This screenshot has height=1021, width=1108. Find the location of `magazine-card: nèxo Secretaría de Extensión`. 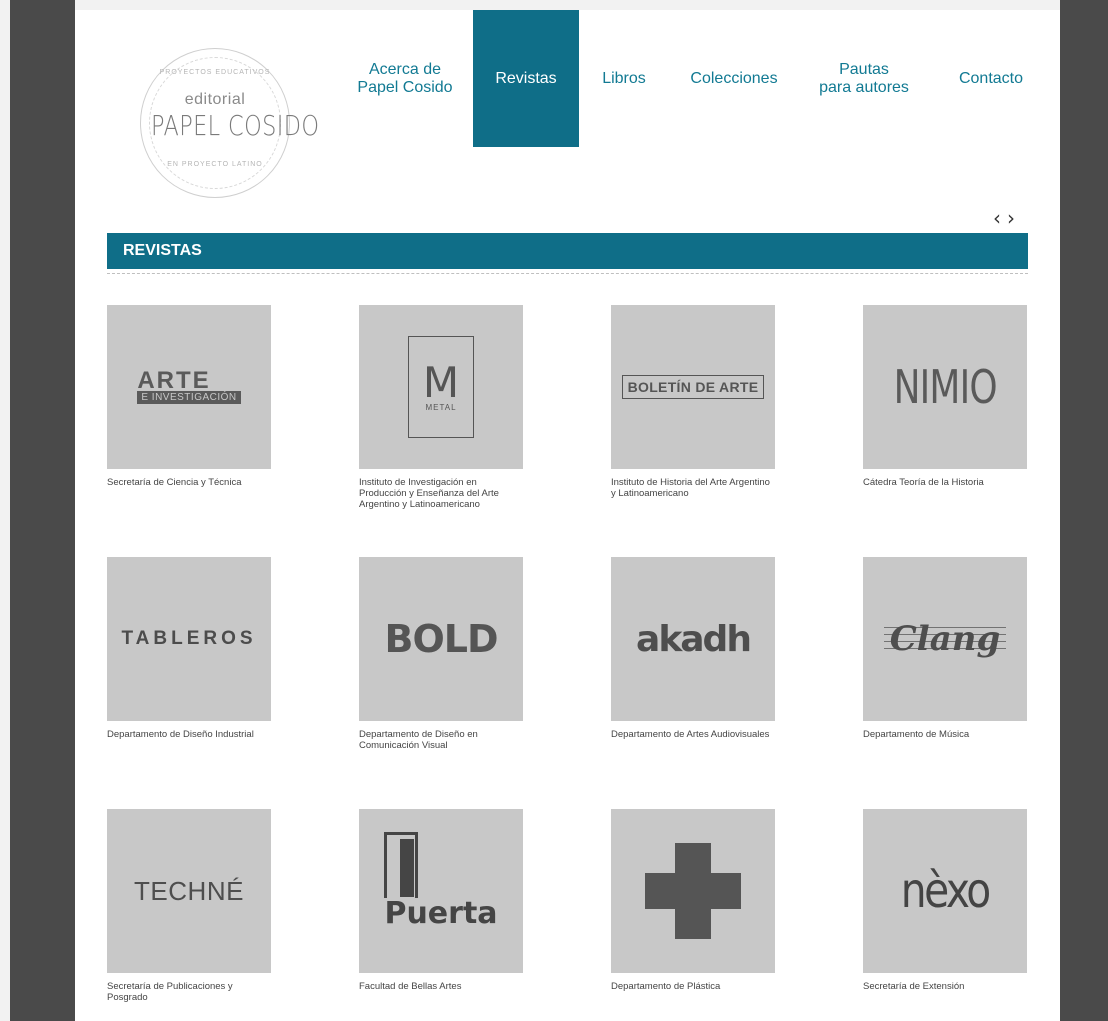

magazine-card: nèxo Secretaría de Extensión is located at coordinates (945, 900).